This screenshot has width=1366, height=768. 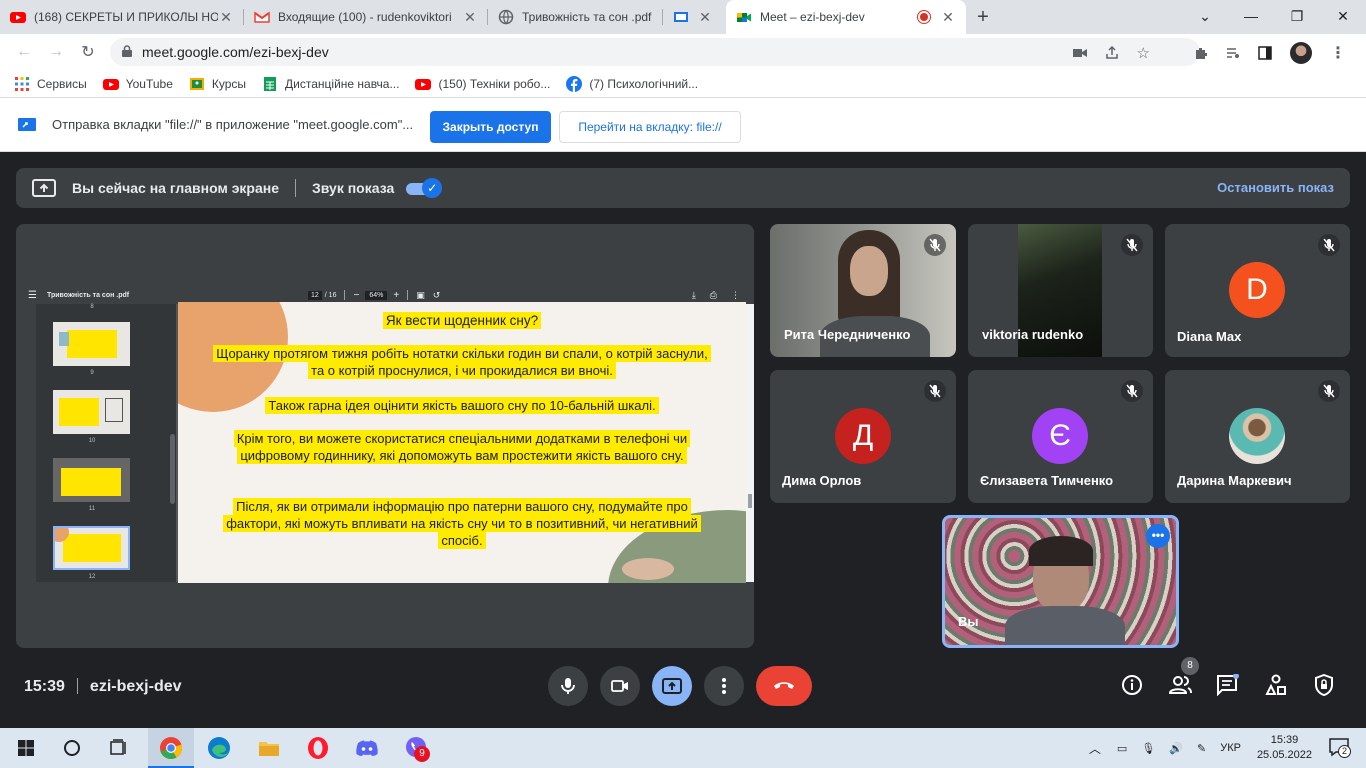 I want to click on page-scrollbar, so click(x=750, y=443).